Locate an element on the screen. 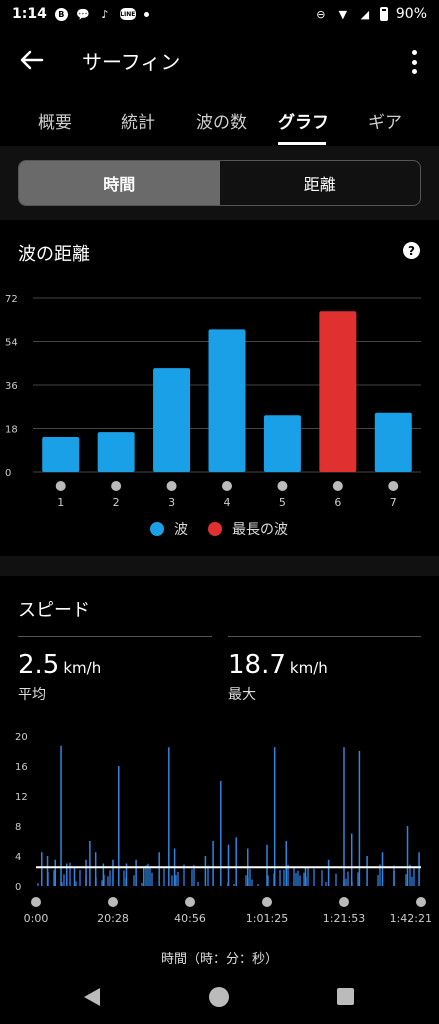  page-title: サーフィン is located at coordinates (131, 62).